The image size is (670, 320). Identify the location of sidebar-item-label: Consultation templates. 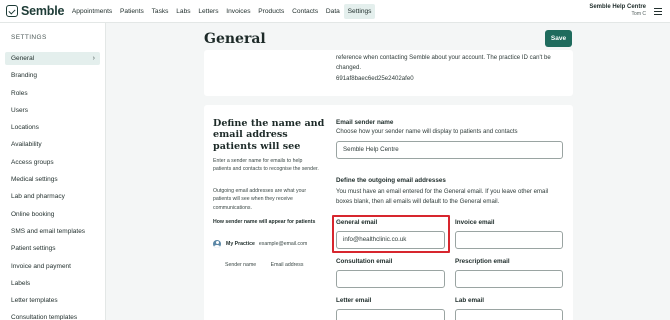
(44, 317).